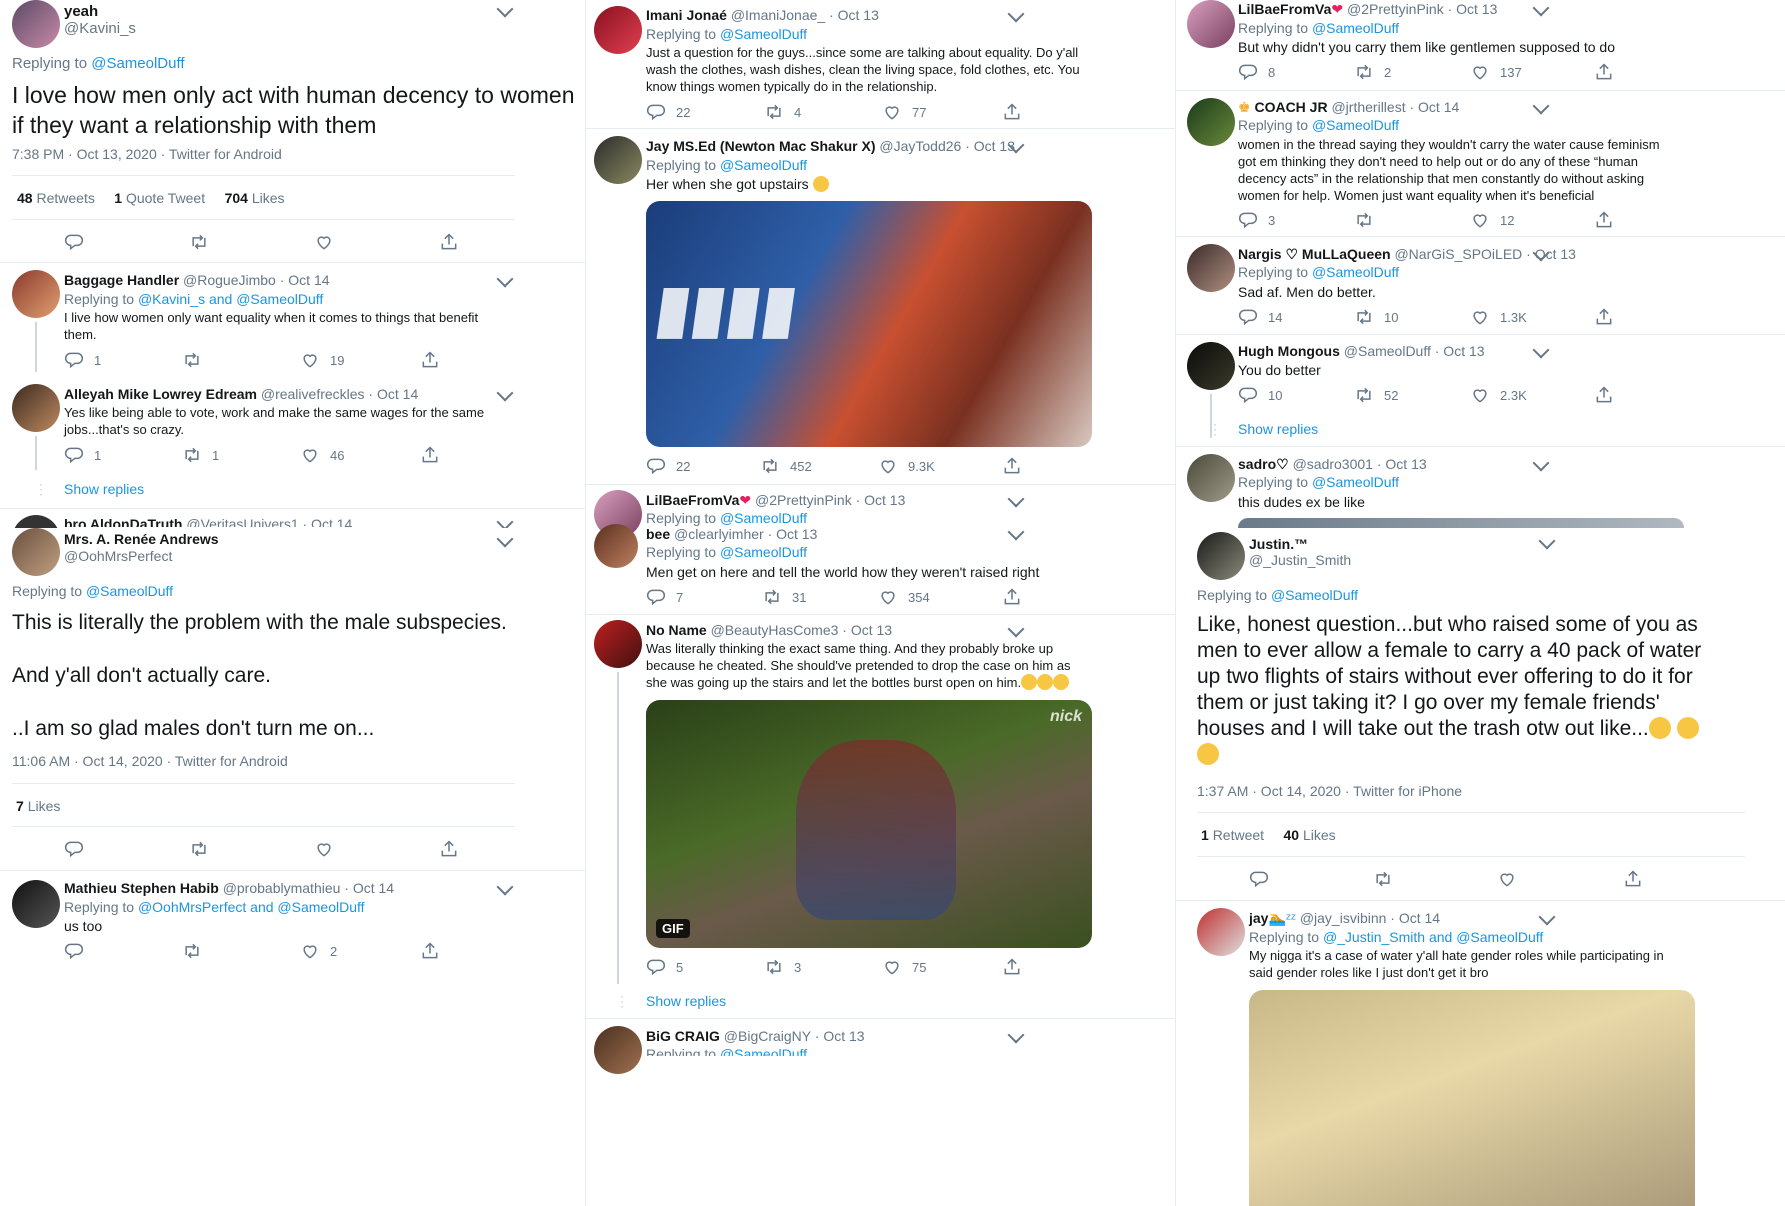  Describe the element at coordinates (121, 280) in the screenshot. I see `author-name: Baggage Handler` at that location.